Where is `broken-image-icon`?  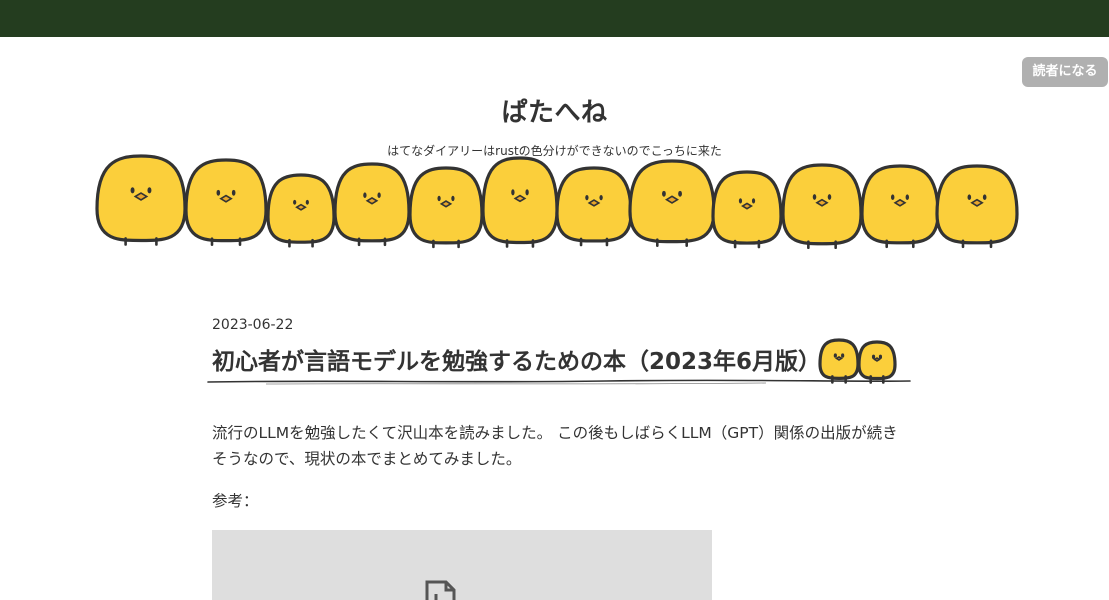
broken-image-icon is located at coordinates (440, 590).